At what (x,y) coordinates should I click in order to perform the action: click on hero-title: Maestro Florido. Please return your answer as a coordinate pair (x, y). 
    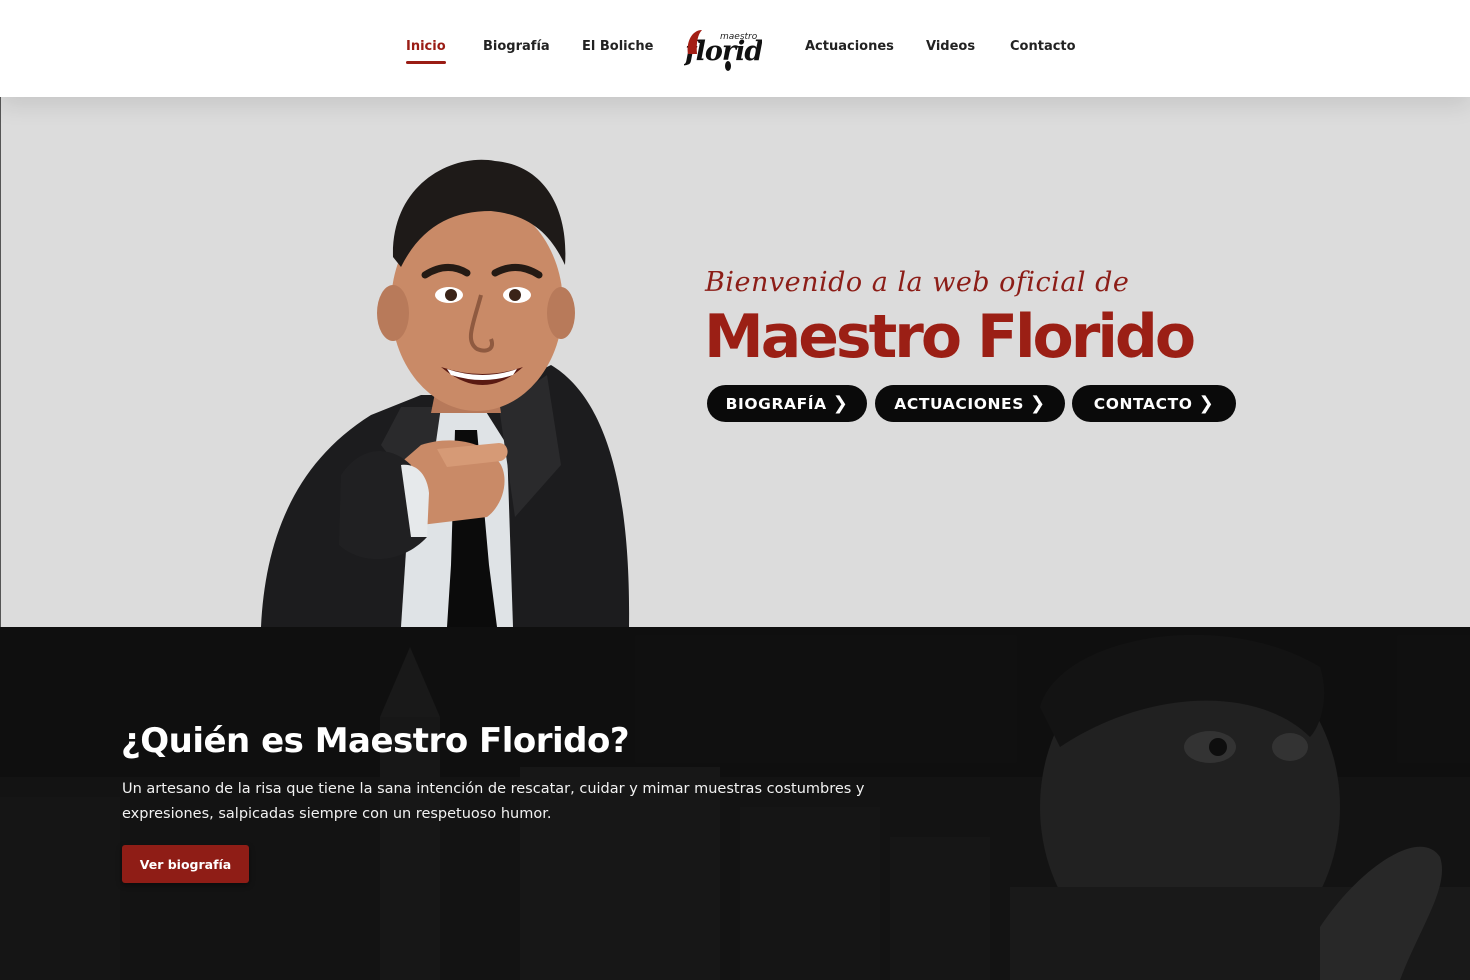
    Looking at the image, I should click on (950, 337).